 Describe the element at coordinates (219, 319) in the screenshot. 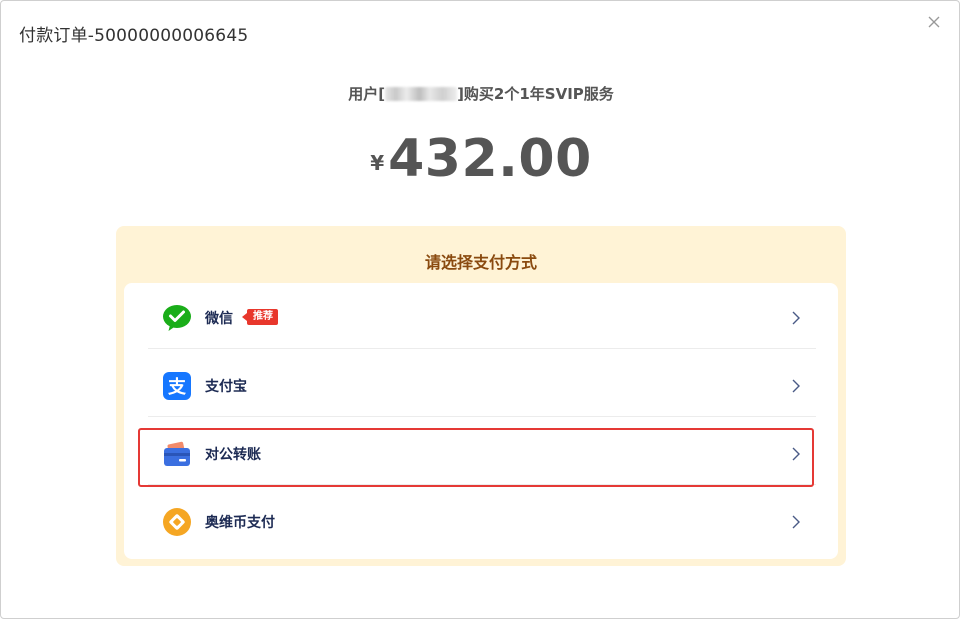

I see `payment-option-label: 微信` at that location.